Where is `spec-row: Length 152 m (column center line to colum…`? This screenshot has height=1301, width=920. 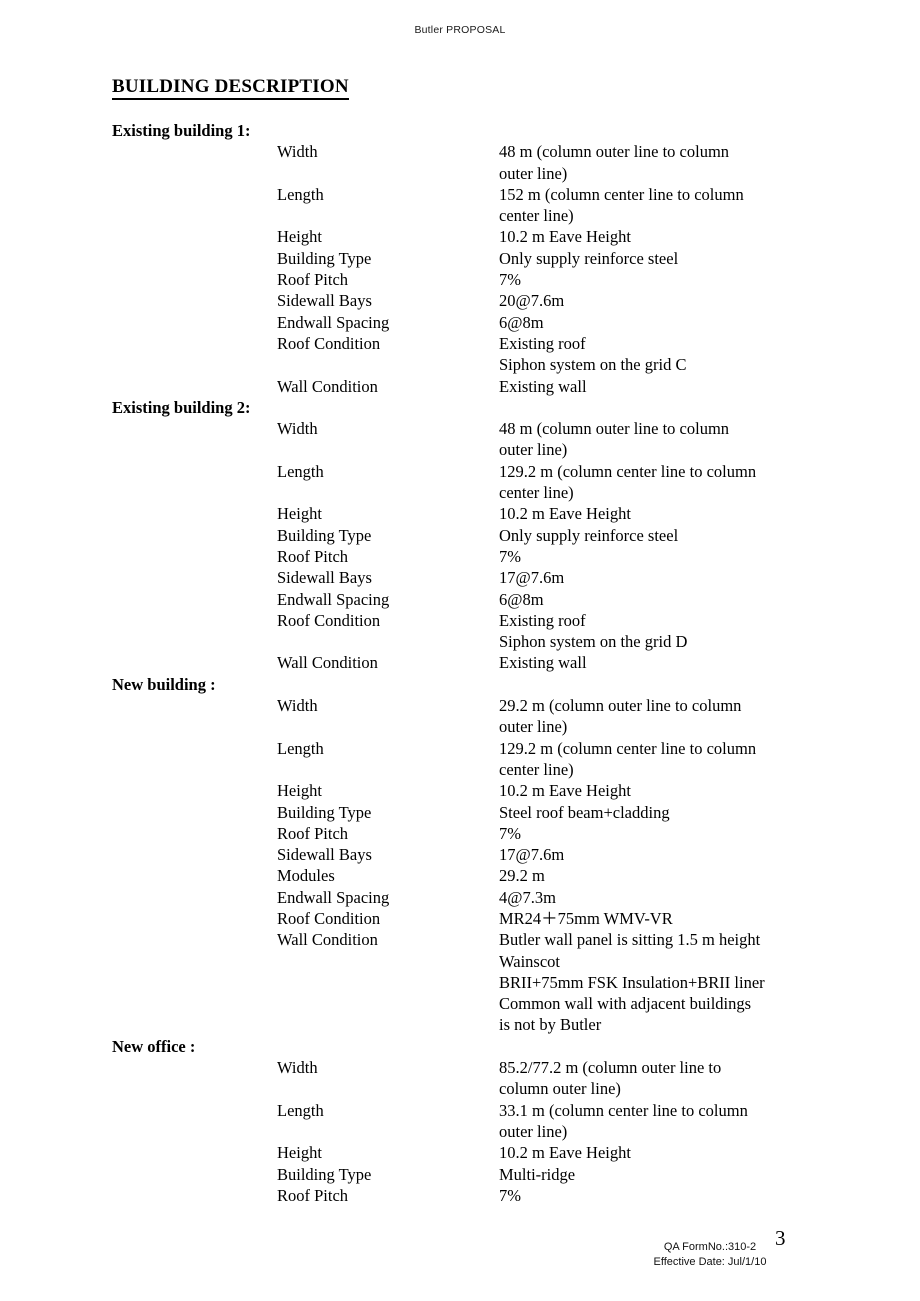
spec-row: Length 152 m (column center line to colum… is located at coordinates (460, 205).